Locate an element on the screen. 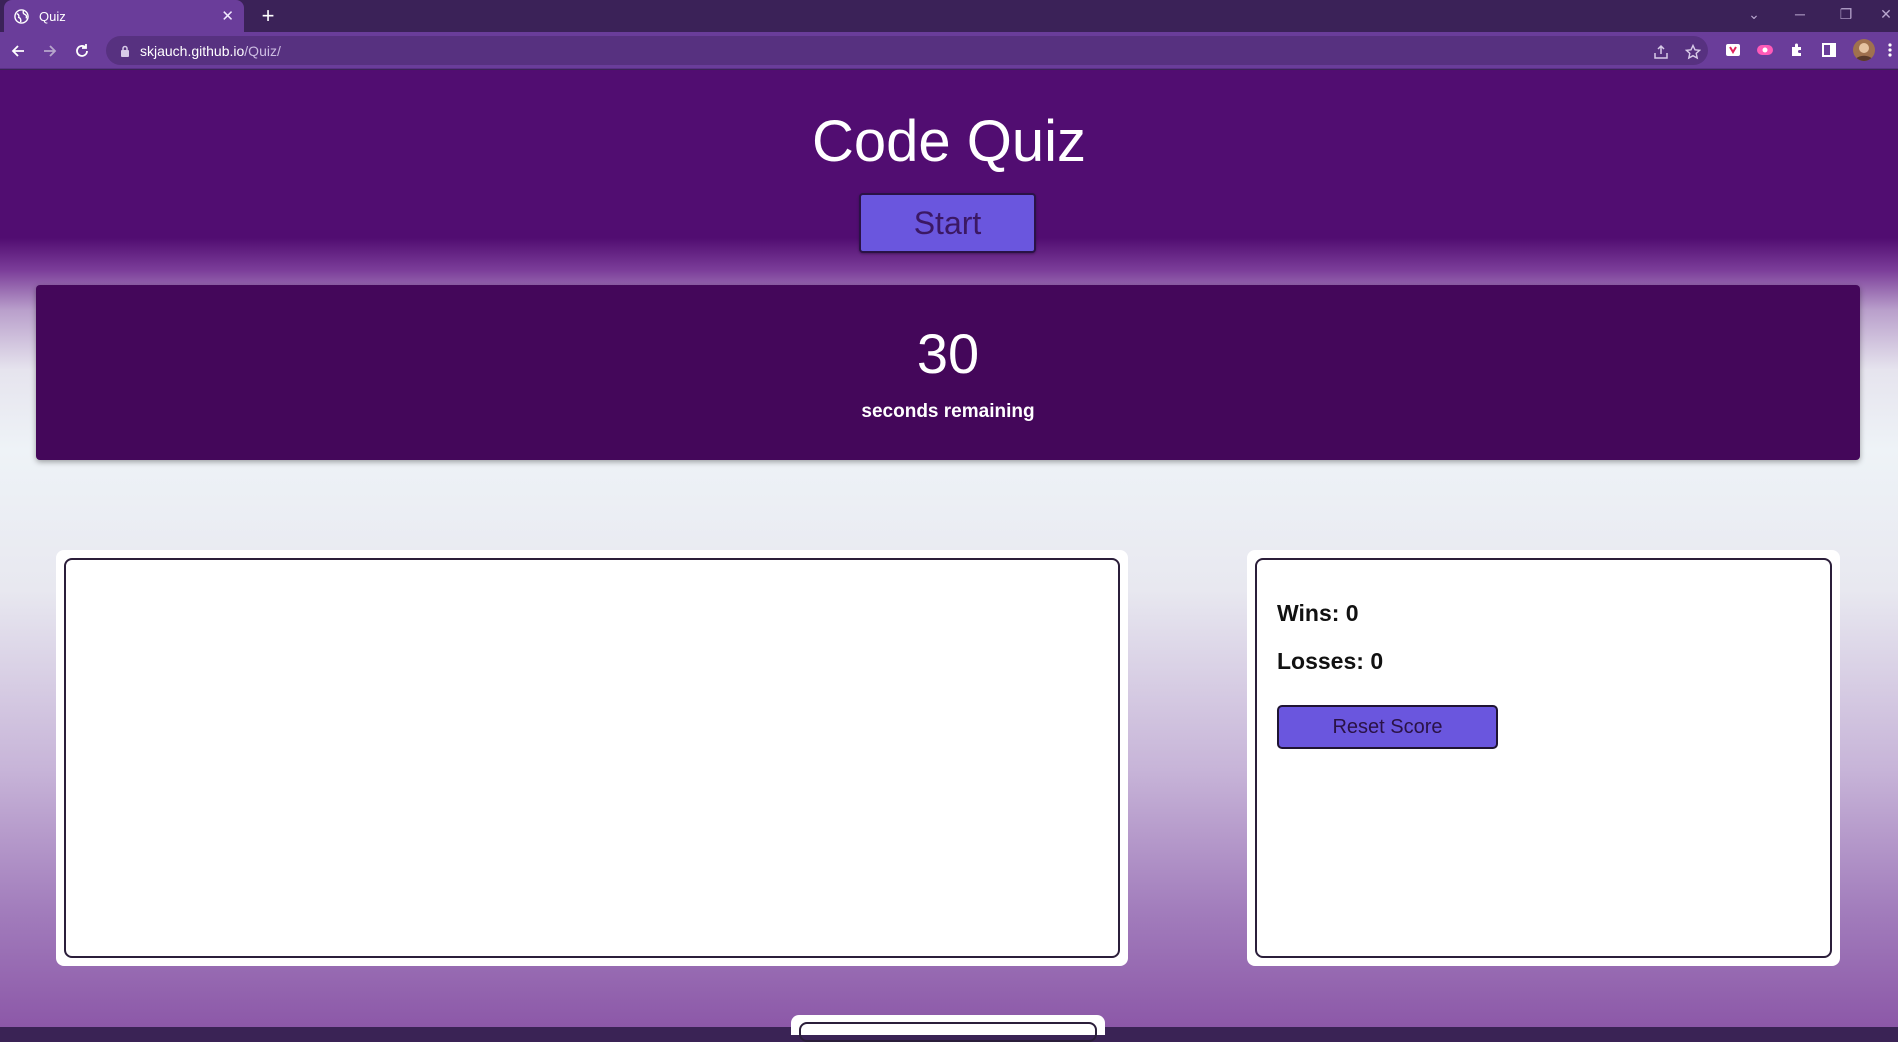  record-extension-icon is located at coordinates (1765, 50).